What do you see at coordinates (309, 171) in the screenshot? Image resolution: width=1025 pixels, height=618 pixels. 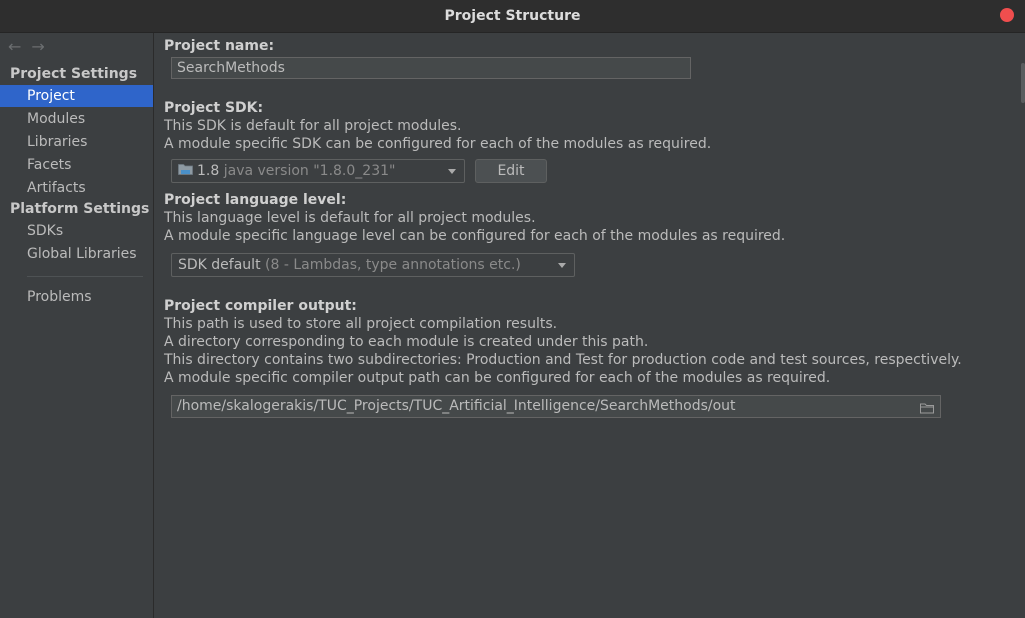 I see `sdk-detail: java version "1.8.0_231"` at bounding box center [309, 171].